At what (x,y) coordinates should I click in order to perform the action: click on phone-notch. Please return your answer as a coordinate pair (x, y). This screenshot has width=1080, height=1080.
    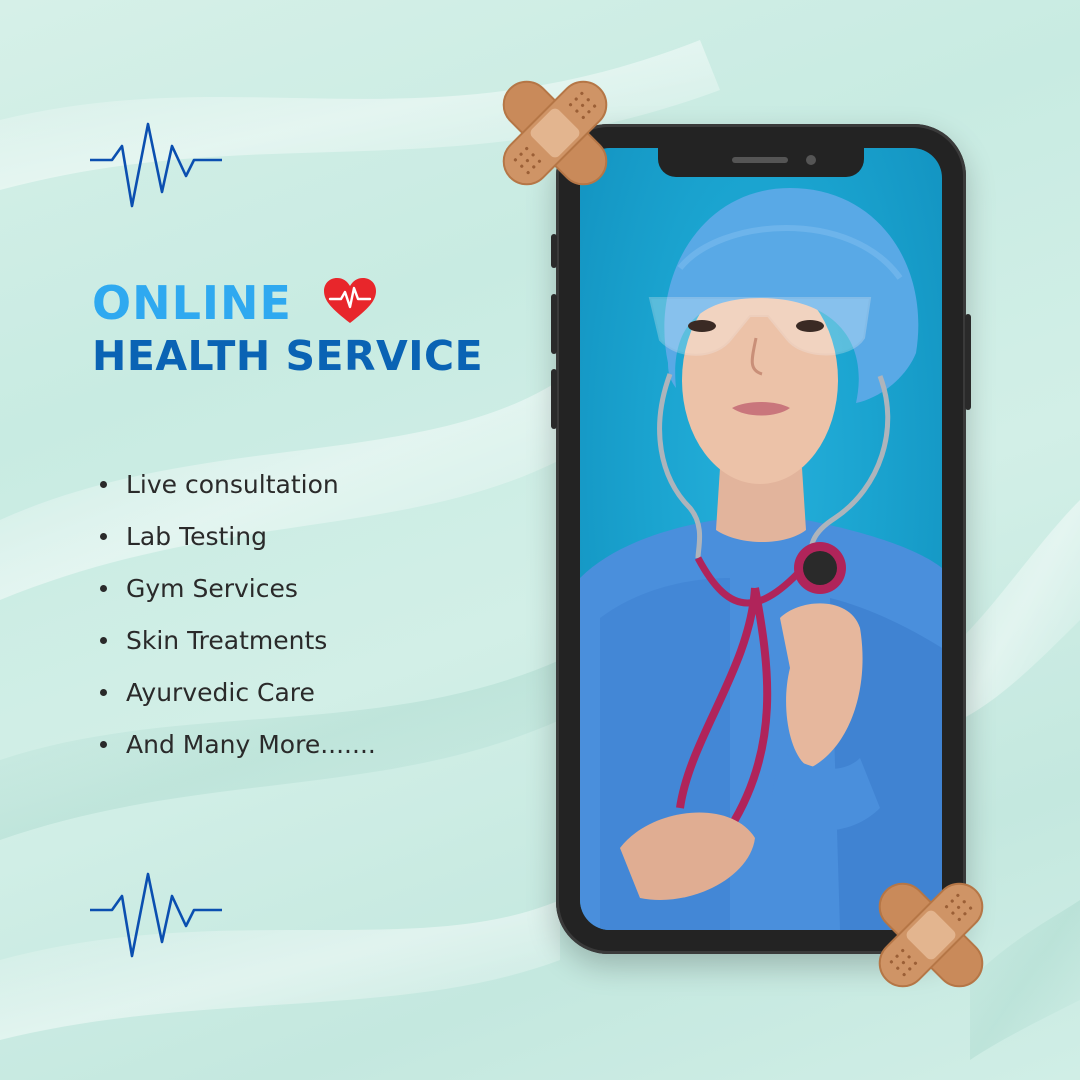
    Looking at the image, I should click on (761, 162).